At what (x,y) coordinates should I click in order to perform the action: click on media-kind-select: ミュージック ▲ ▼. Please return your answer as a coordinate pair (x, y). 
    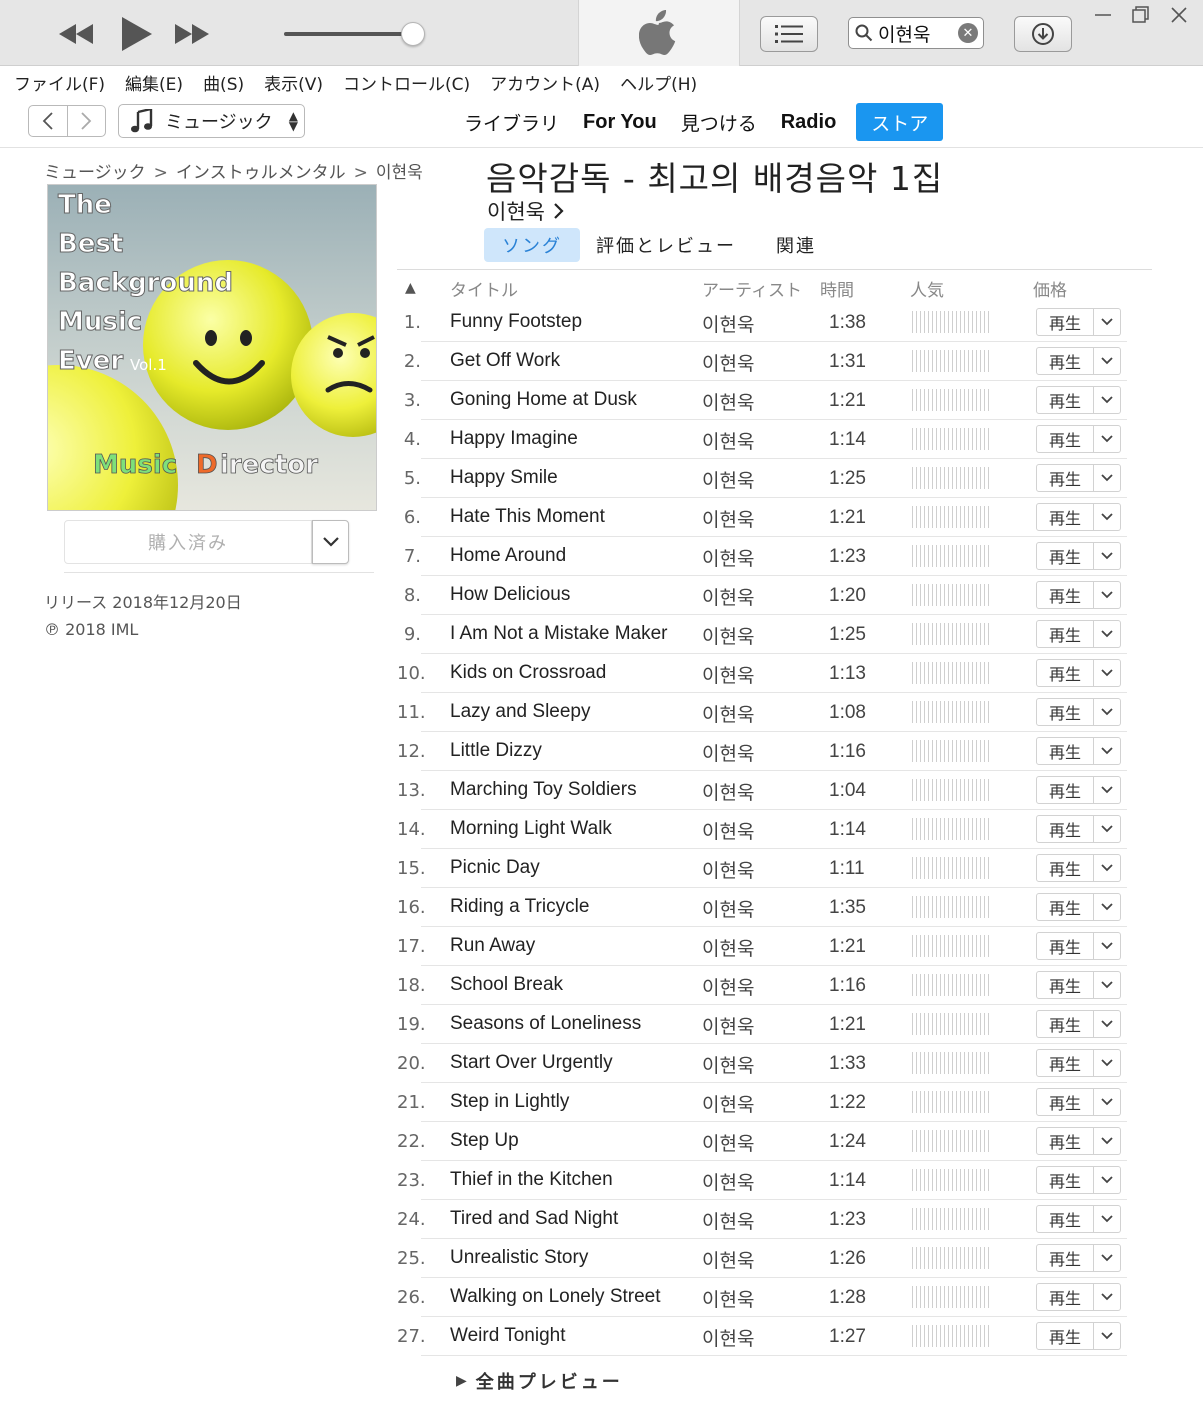
    Looking at the image, I should click on (211, 121).